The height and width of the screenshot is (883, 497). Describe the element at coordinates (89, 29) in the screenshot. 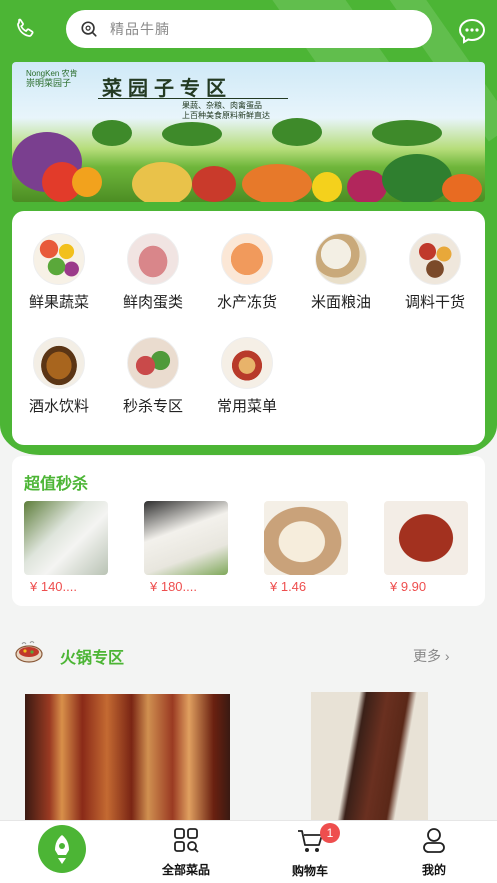

I see `search-icon` at that location.